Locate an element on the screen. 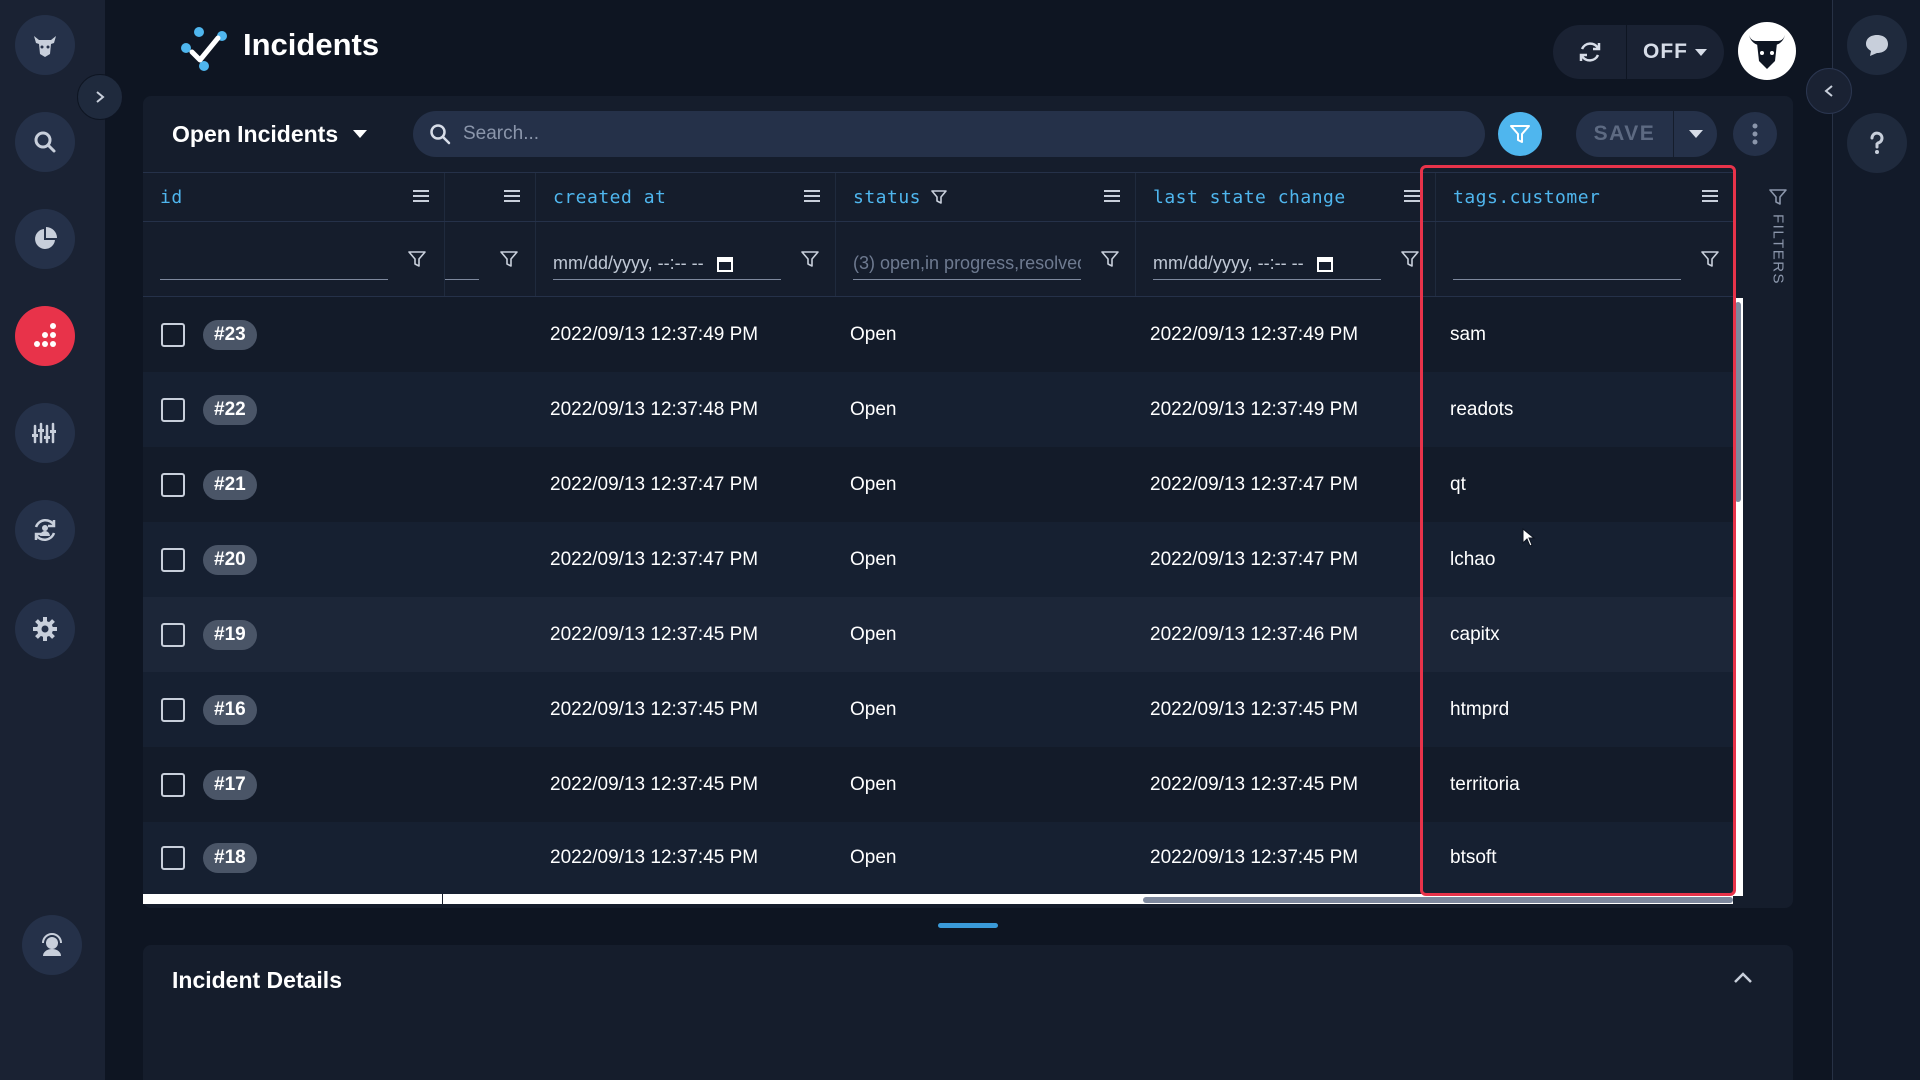 Image resolution: width=1920 pixels, height=1080 pixels. view-selector: Open Incidents is located at coordinates (270, 134).